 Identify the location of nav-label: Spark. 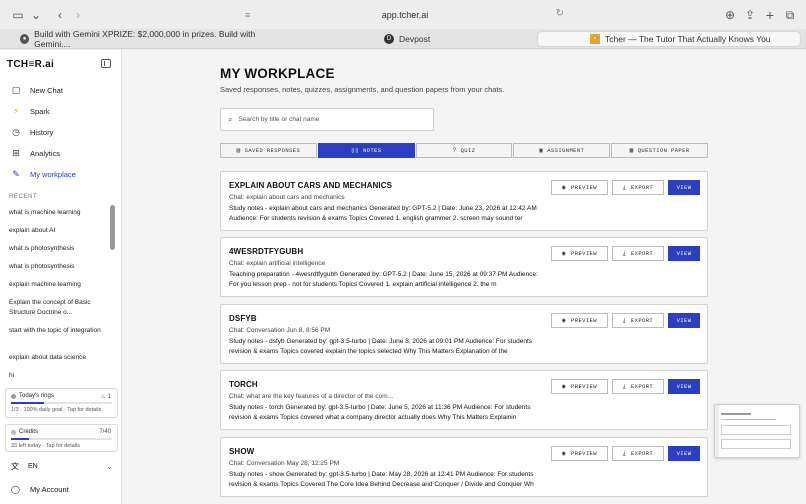
(40, 111).